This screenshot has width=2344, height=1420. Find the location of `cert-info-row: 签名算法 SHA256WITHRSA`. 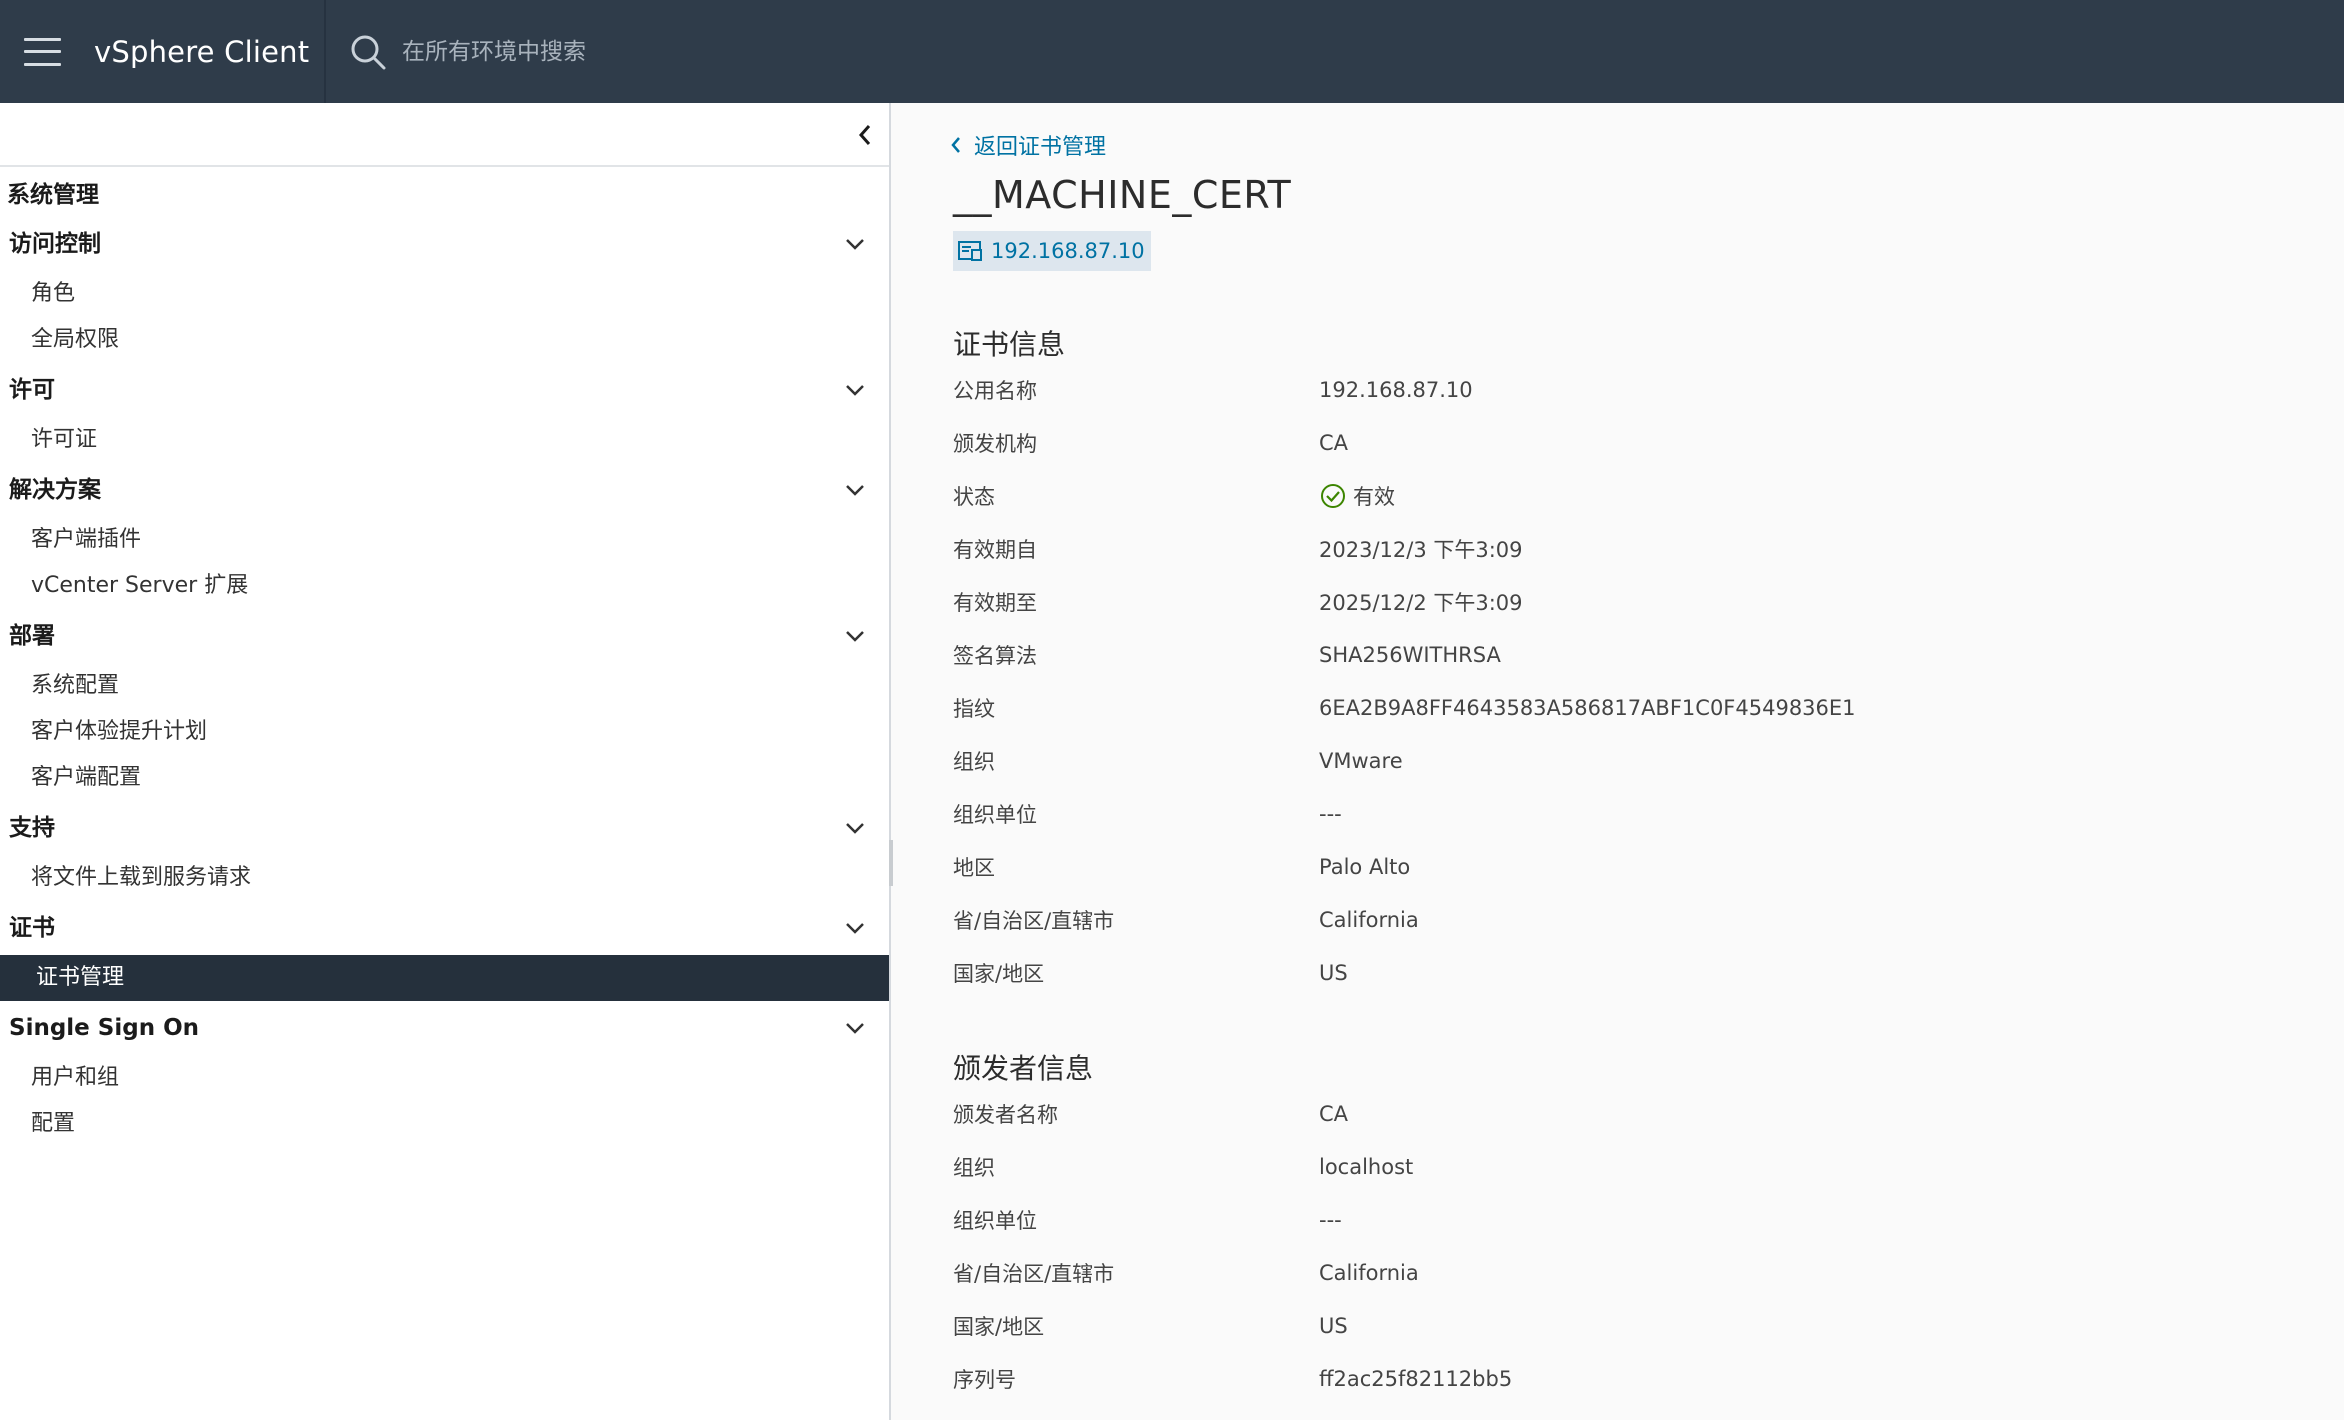

cert-info-row: 签名算法 SHA256WITHRSA is located at coordinates (1603, 654).